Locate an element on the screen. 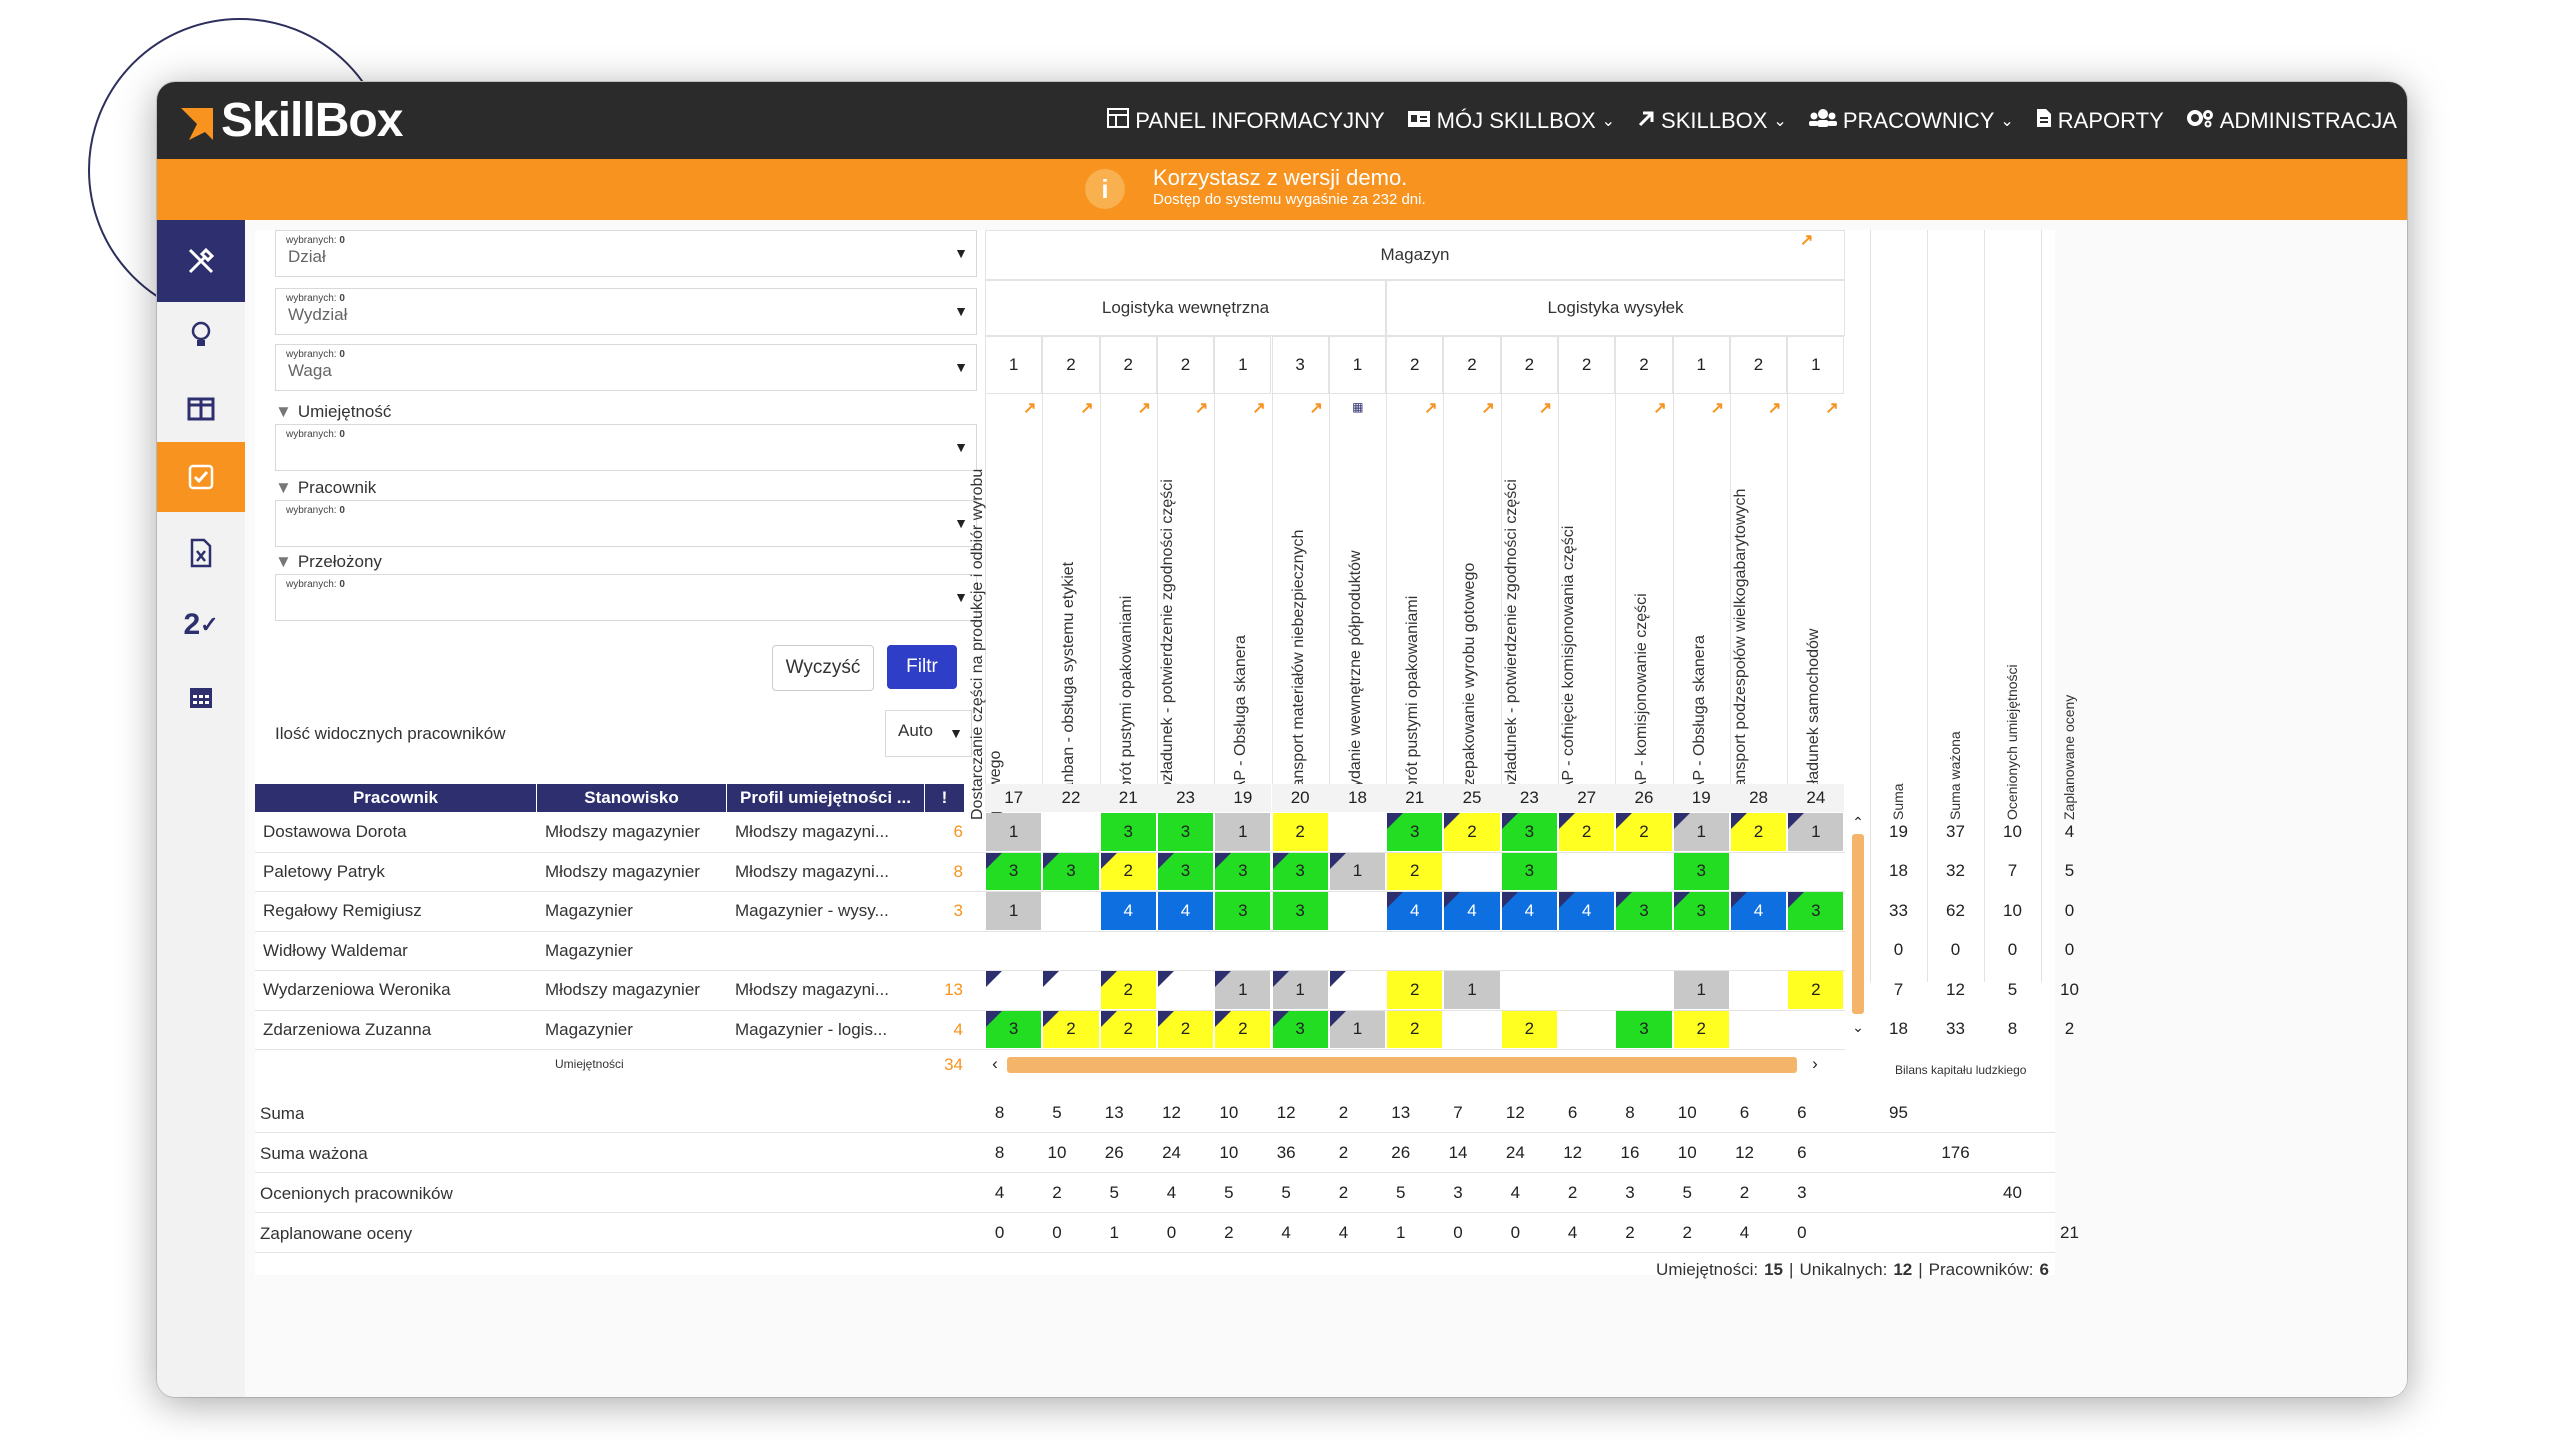 This screenshot has height=1440, width=2560. calendar-icon is located at coordinates (201, 697).